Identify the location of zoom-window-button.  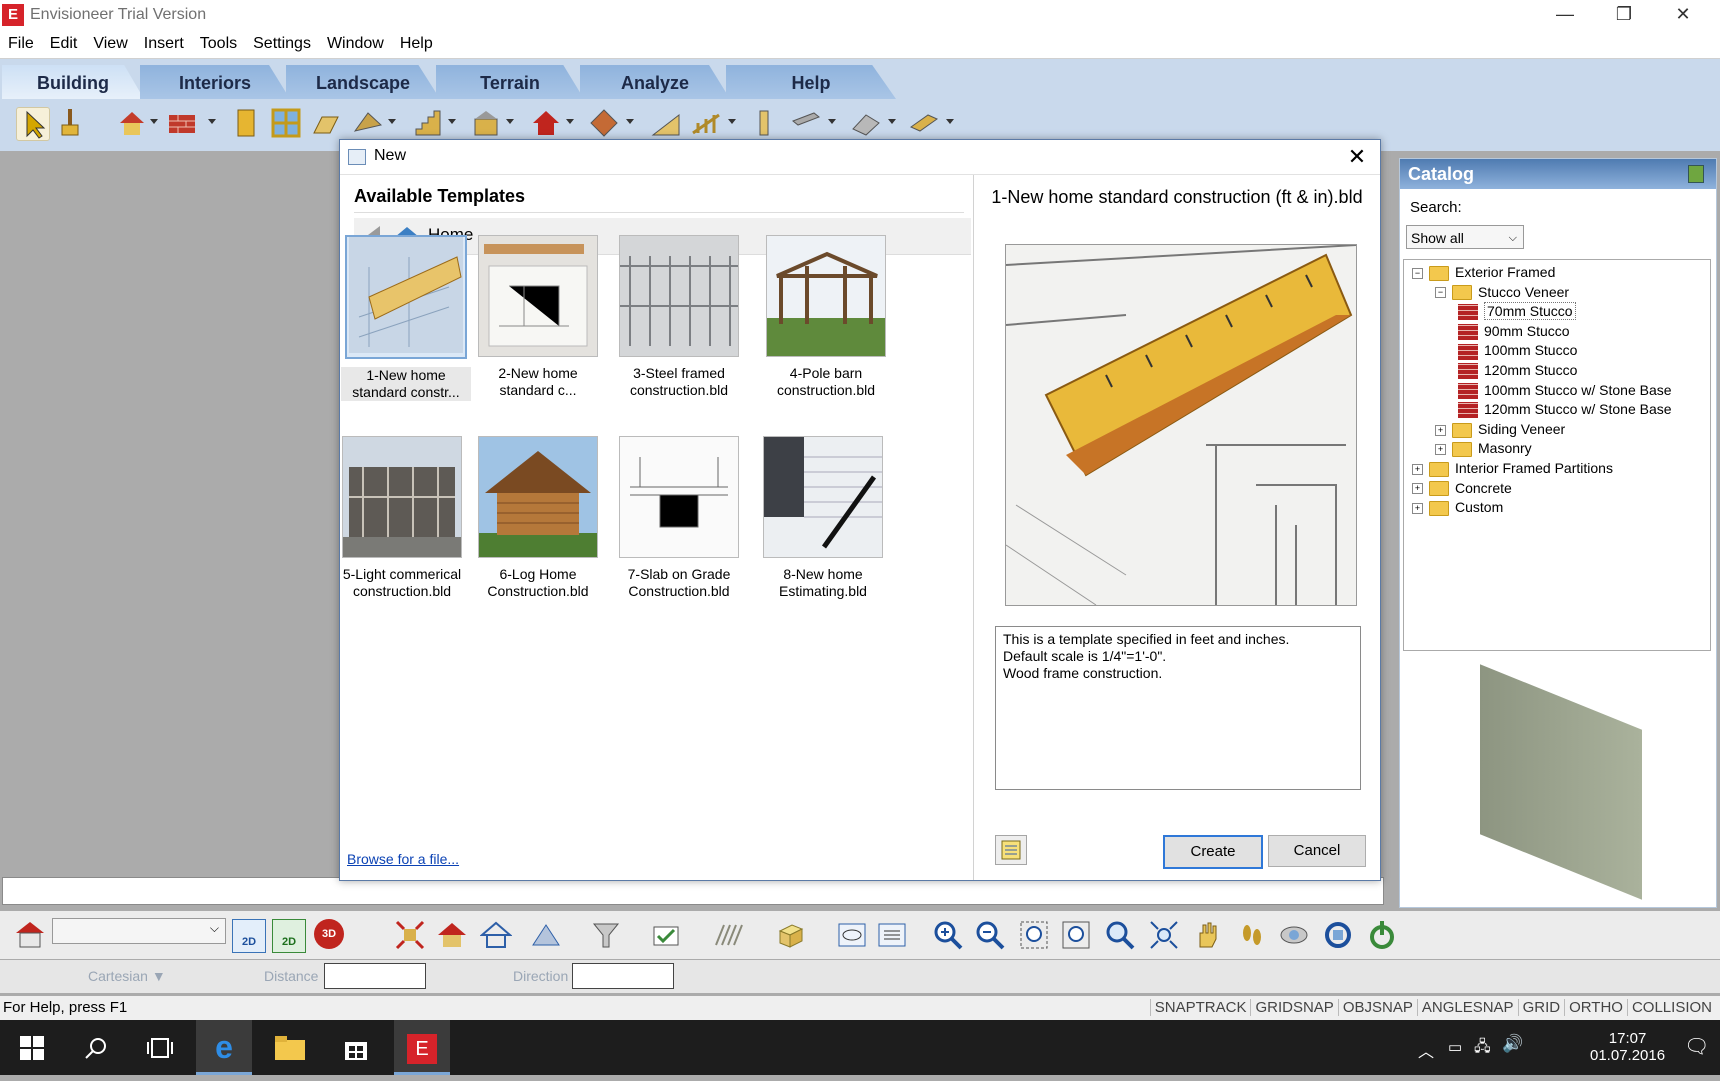
(1076, 935).